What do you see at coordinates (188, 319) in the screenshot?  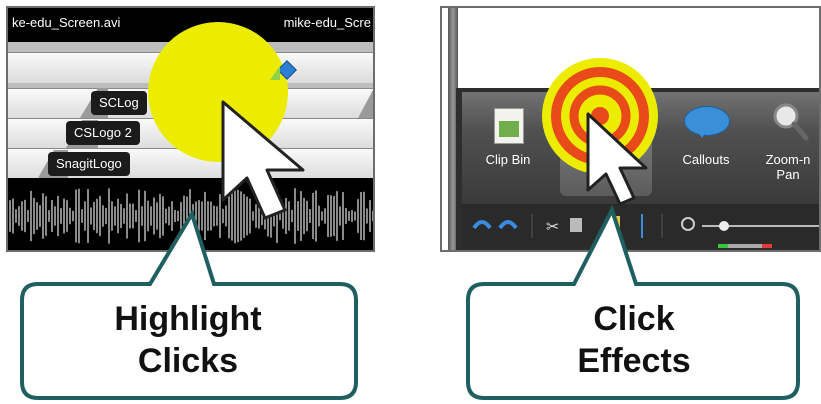 I see `callout-left-line1: Highlight` at bounding box center [188, 319].